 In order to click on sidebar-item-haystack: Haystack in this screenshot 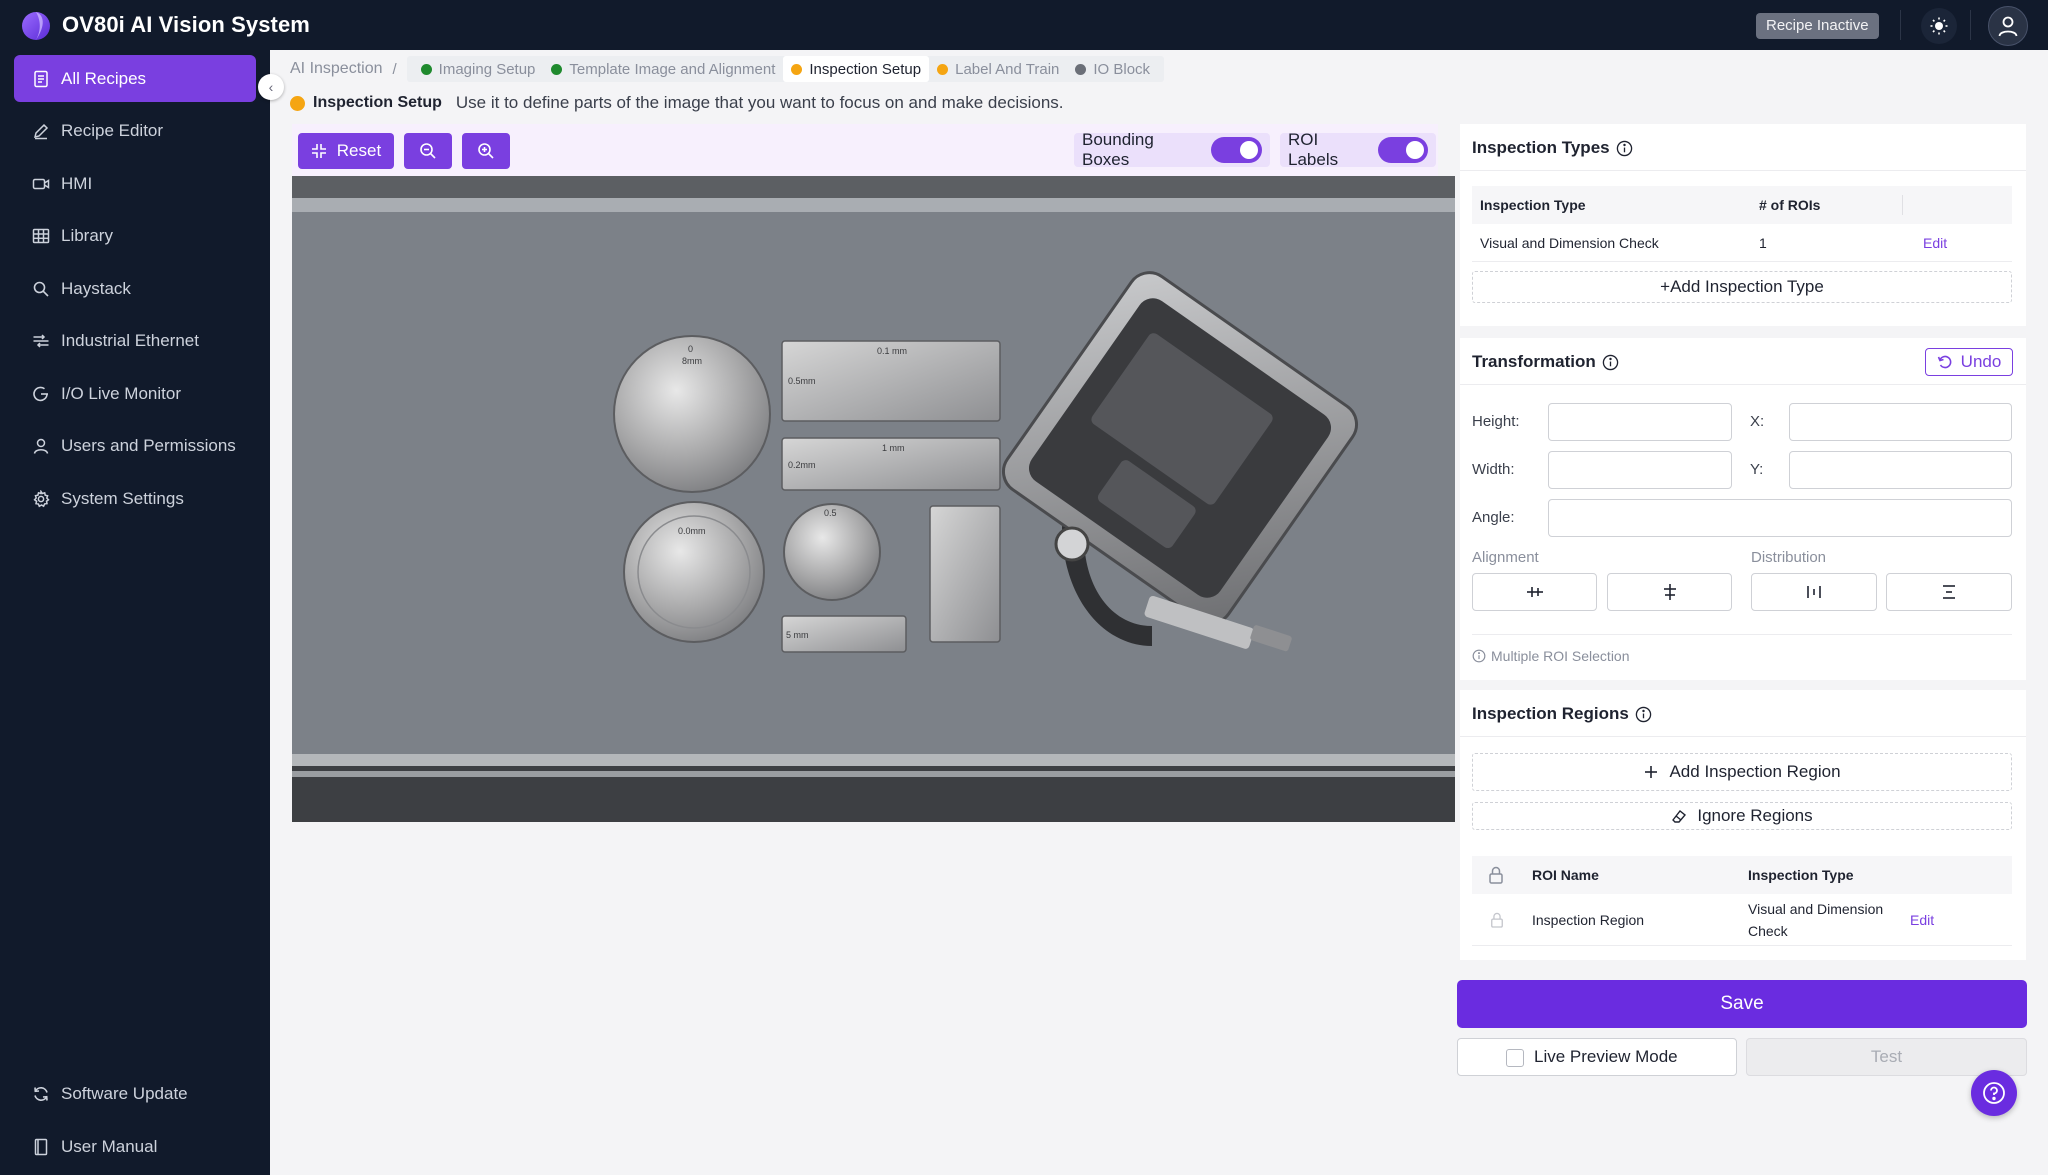, I will do `click(135, 288)`.